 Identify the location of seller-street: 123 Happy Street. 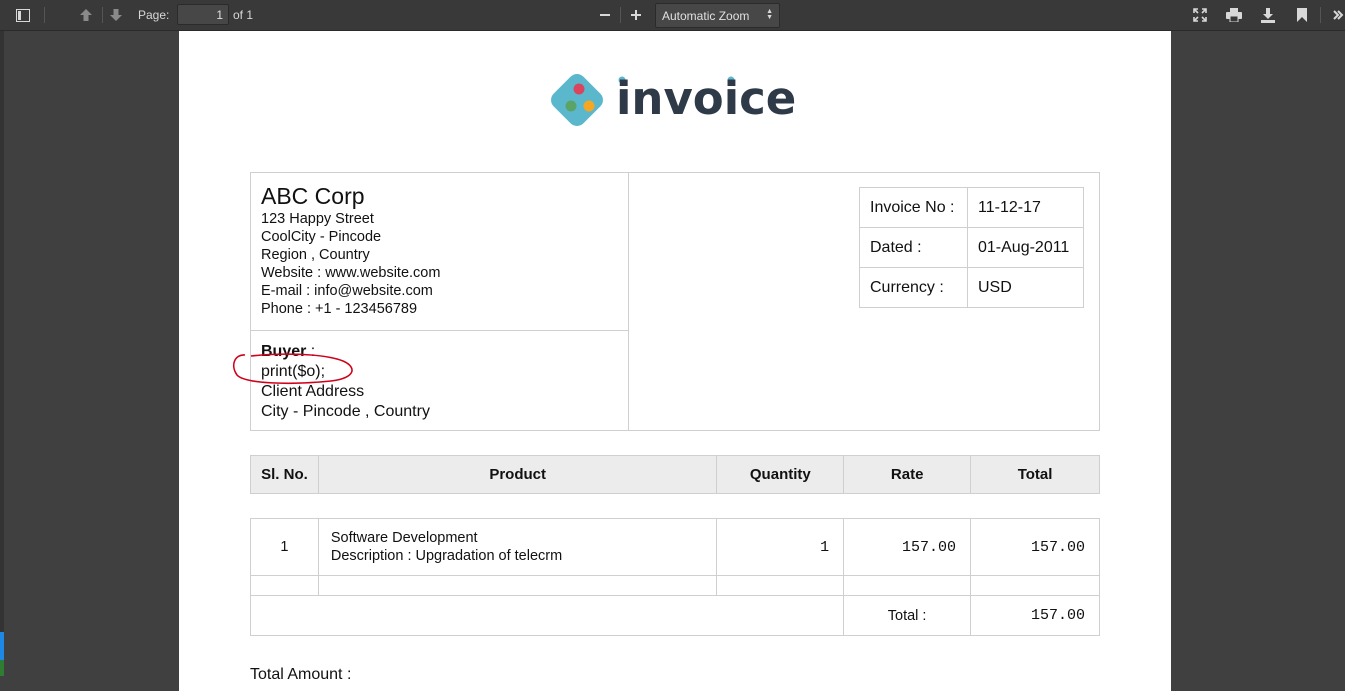
(317, 219).